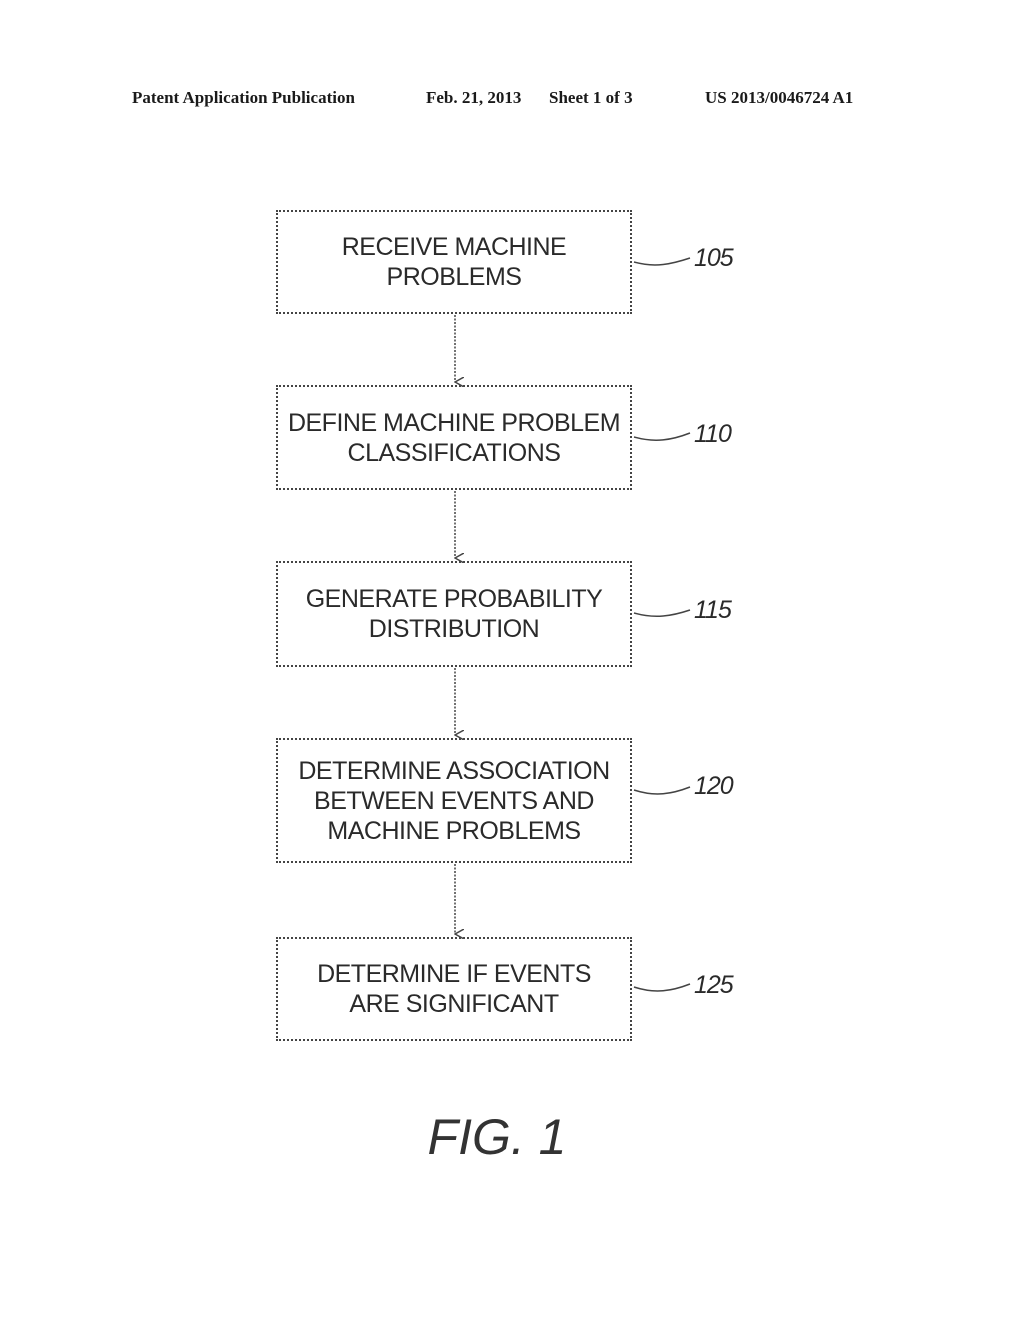  What do you see at coordinates (591, 97) in the screenshot?
I see `sheet-number: Sheet 1 of 3` at bounding box center [591, 97].